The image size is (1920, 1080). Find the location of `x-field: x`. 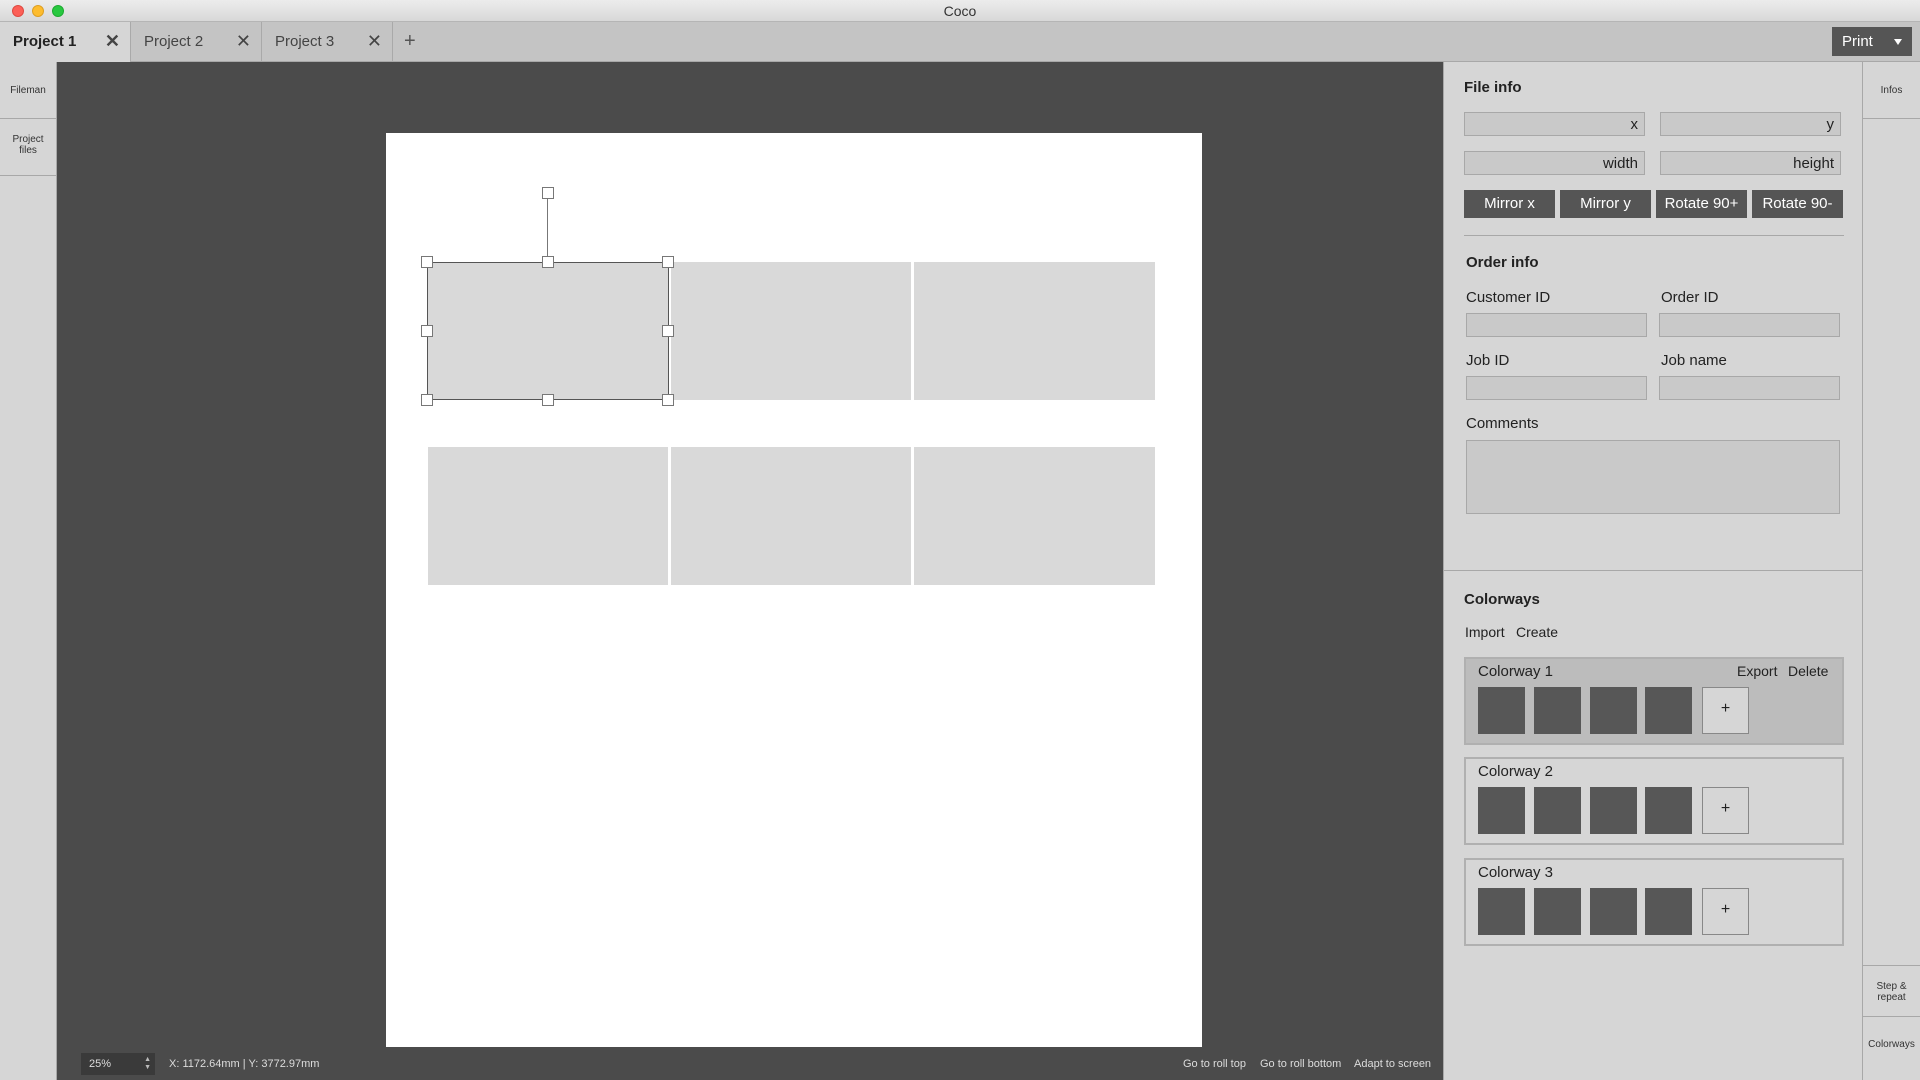

x-field: x is located at coordinates (1554, 124).